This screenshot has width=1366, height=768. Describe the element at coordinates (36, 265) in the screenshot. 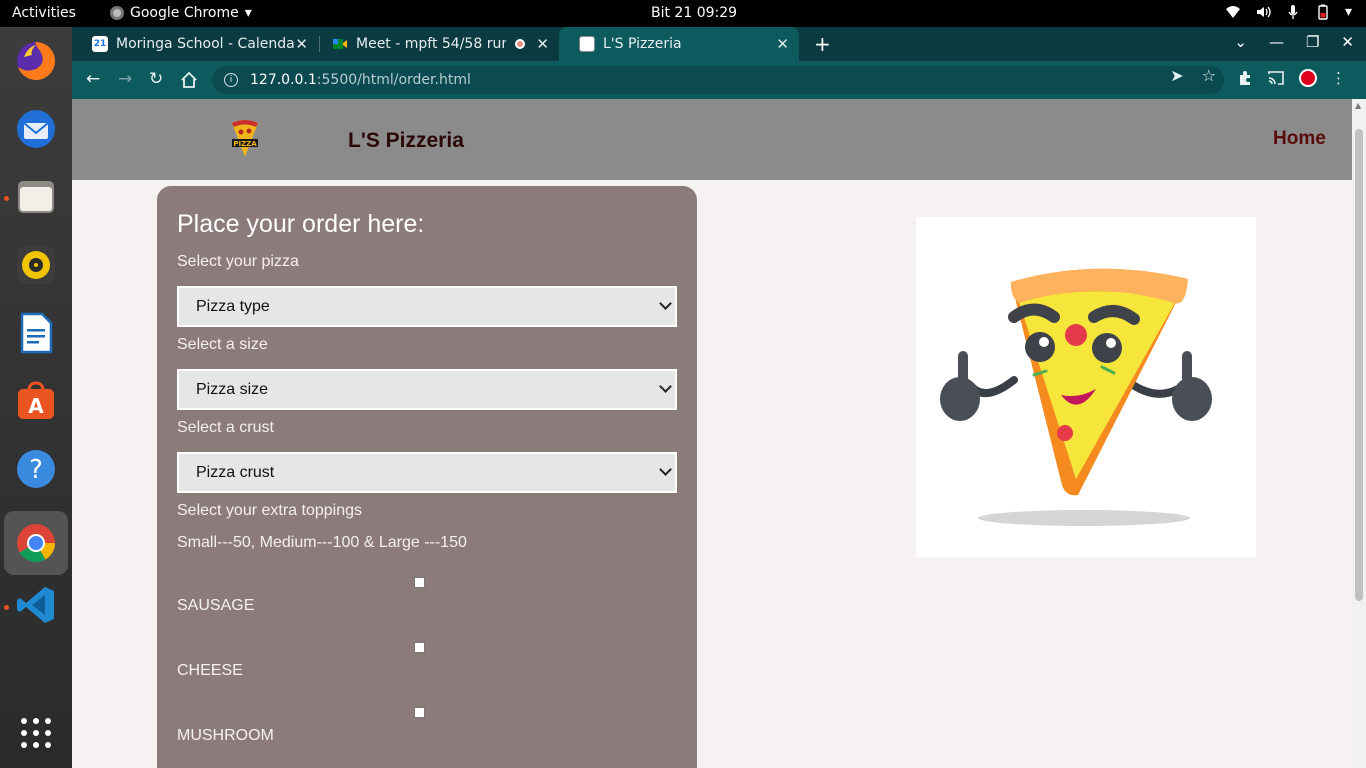

I see `rhythmbox-icon` at that location.